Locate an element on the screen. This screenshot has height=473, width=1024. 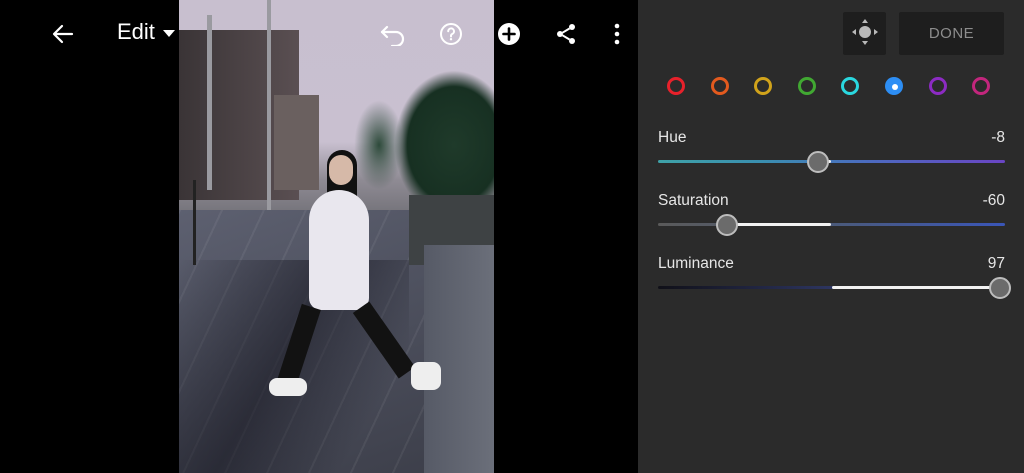
hue-track is located at coordinates (831, 161).